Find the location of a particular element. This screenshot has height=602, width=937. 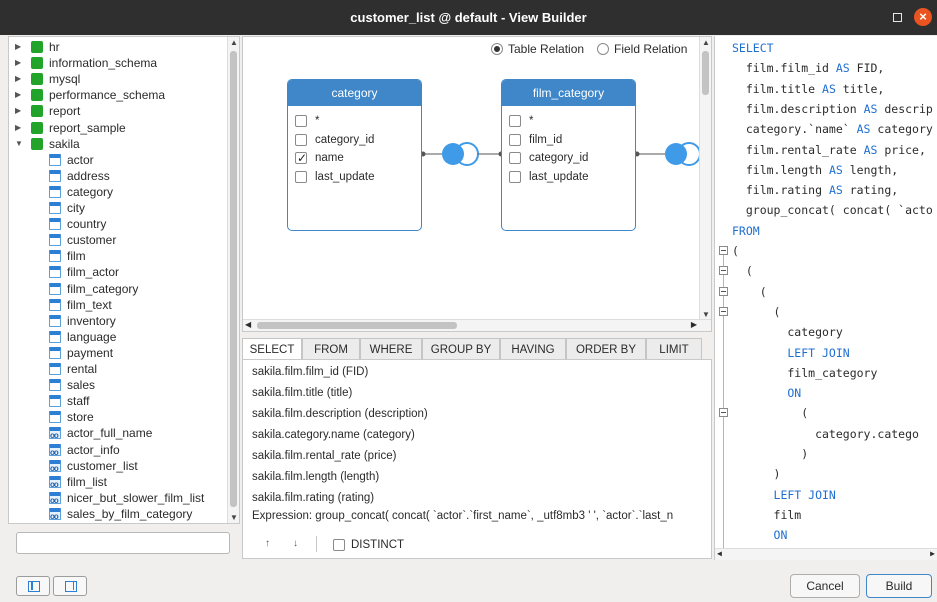

tree-db-label: sakila is located at coordinates (64, 143).